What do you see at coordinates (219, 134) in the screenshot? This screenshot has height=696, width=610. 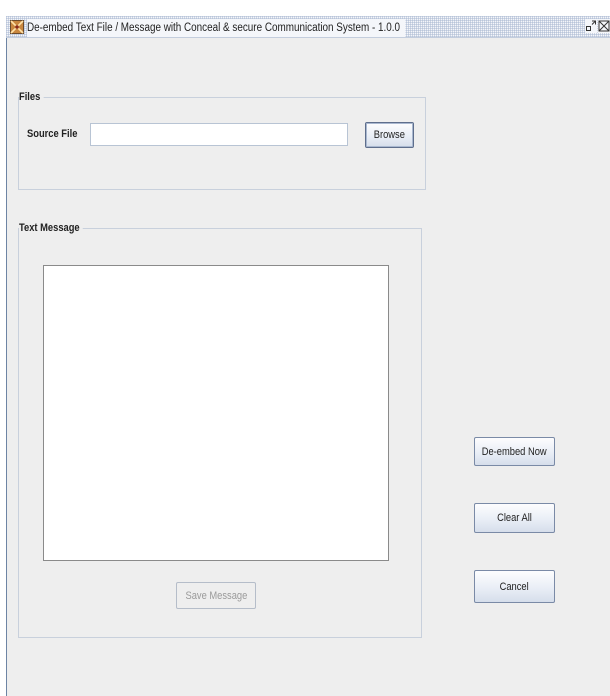 I see `source-file-input` at bounding box center [219, 134].